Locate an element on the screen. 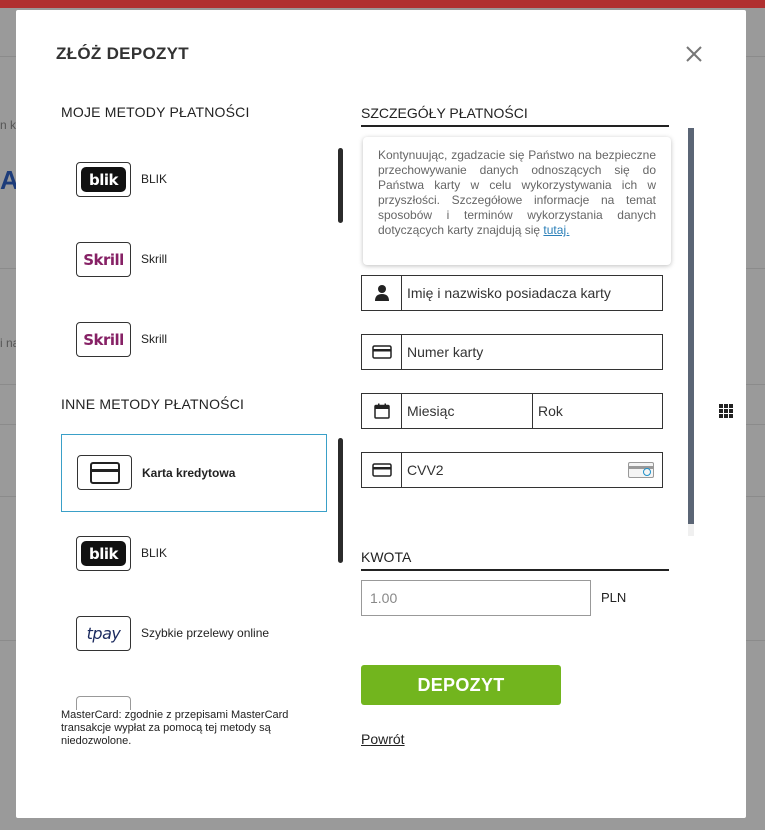 The image size is (765, 830). card-number-input is located at coordinates (532, 352).